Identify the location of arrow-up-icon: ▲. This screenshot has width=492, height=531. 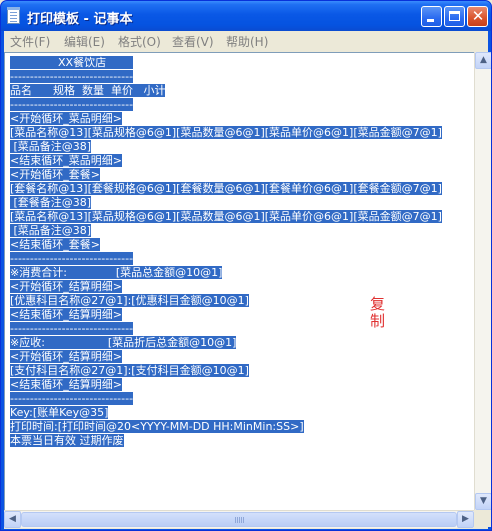
(483, 60).